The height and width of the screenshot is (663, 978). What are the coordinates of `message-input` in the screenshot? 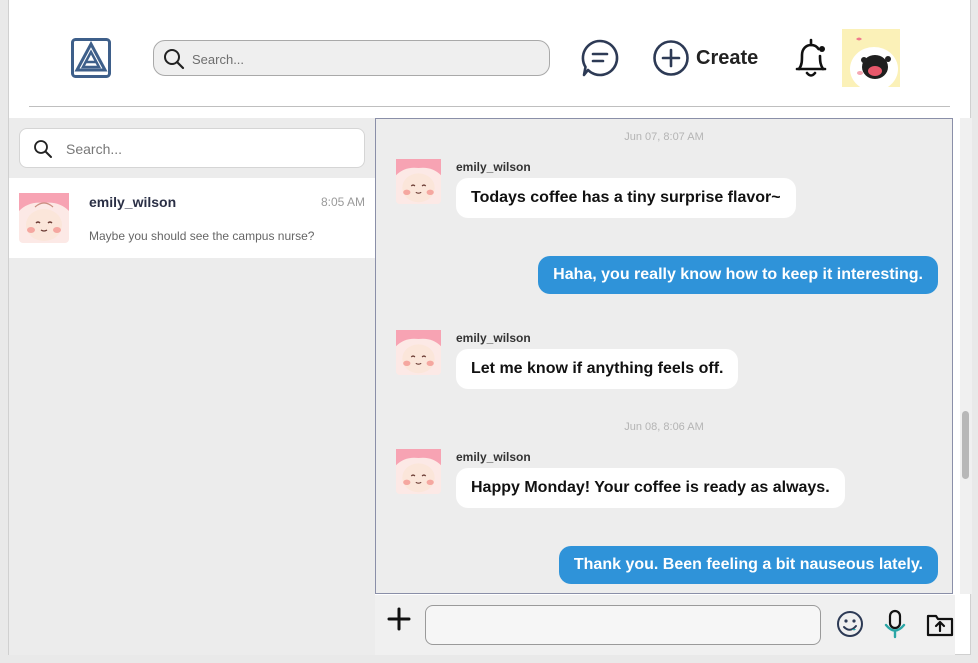 It's located at (623, 625).